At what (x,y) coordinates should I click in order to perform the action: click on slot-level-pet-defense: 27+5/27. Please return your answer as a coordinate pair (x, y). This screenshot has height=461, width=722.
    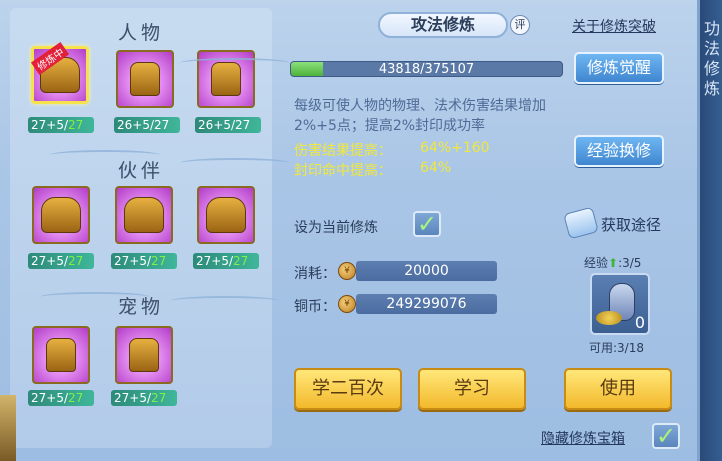
    Looking at the image, I should click on (144, 398).